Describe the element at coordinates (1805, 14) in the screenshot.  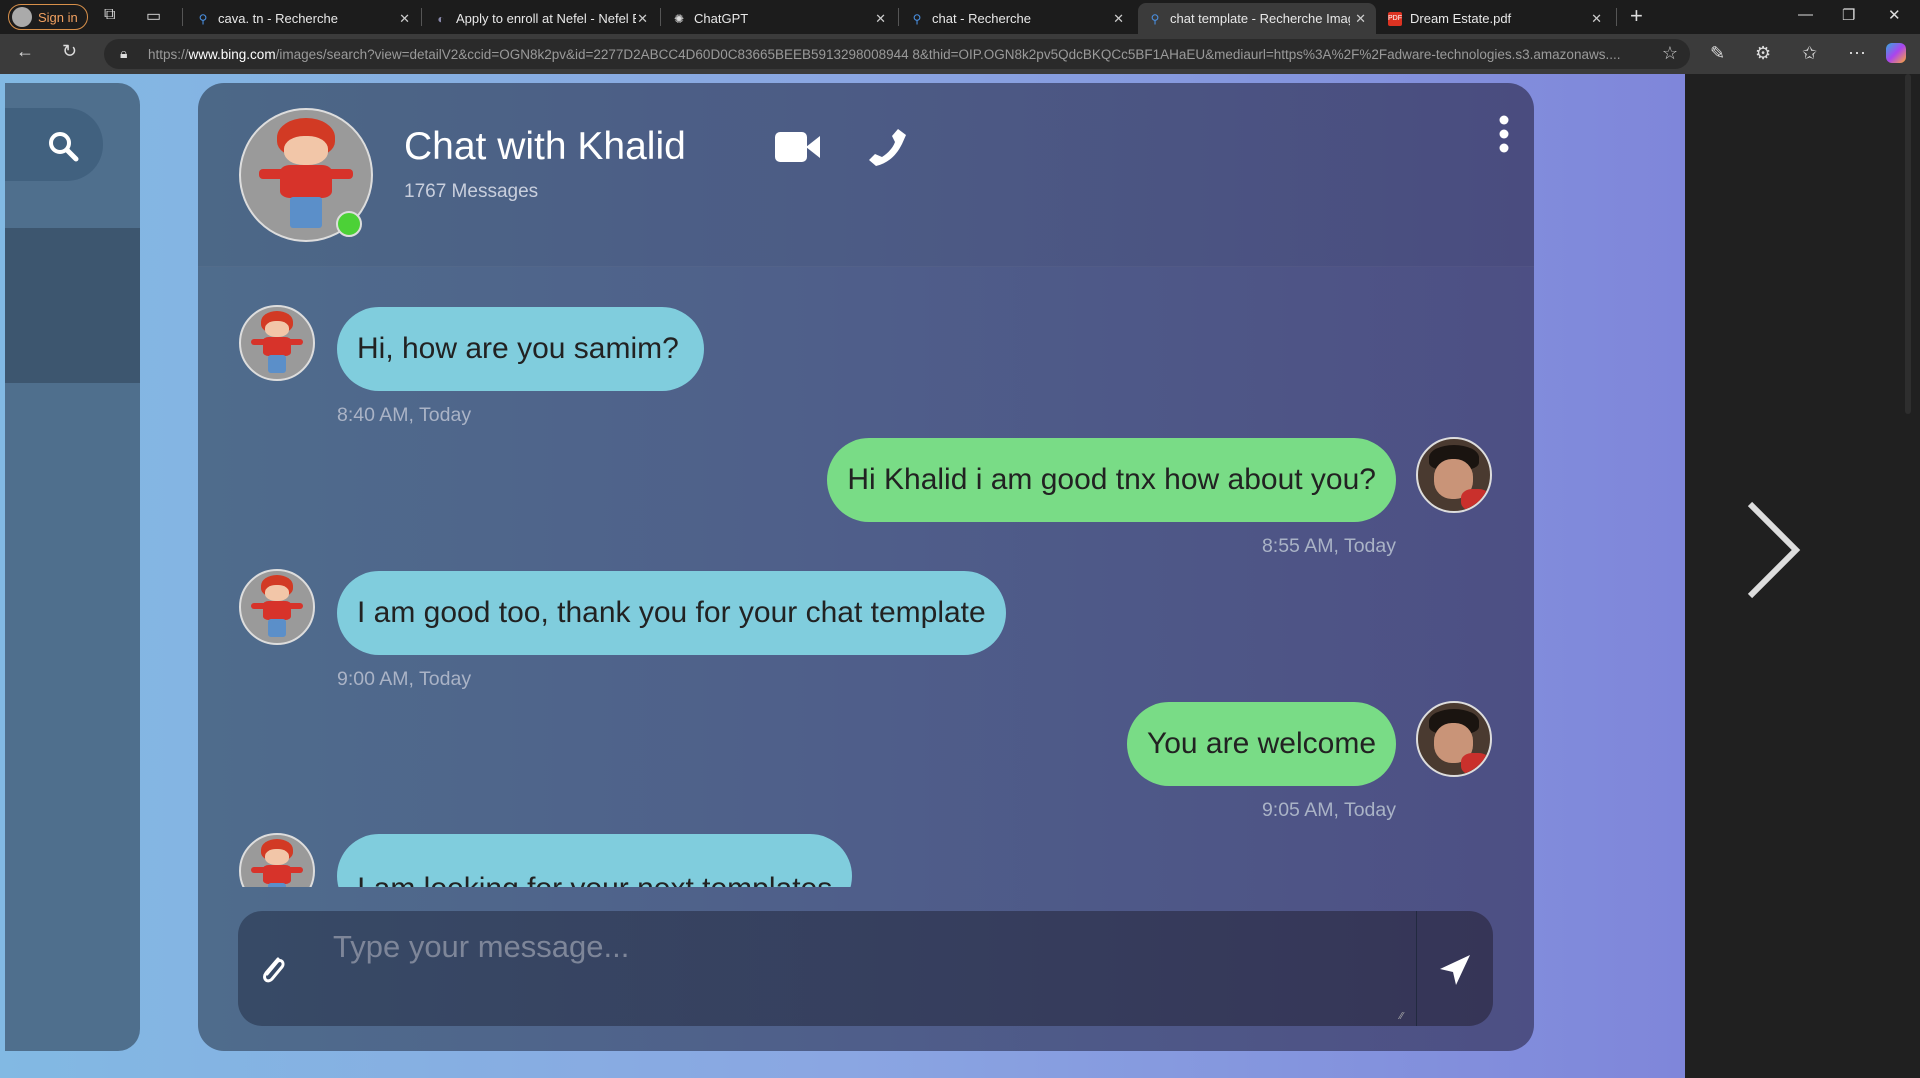
I see `minimize-button: —` at that location.